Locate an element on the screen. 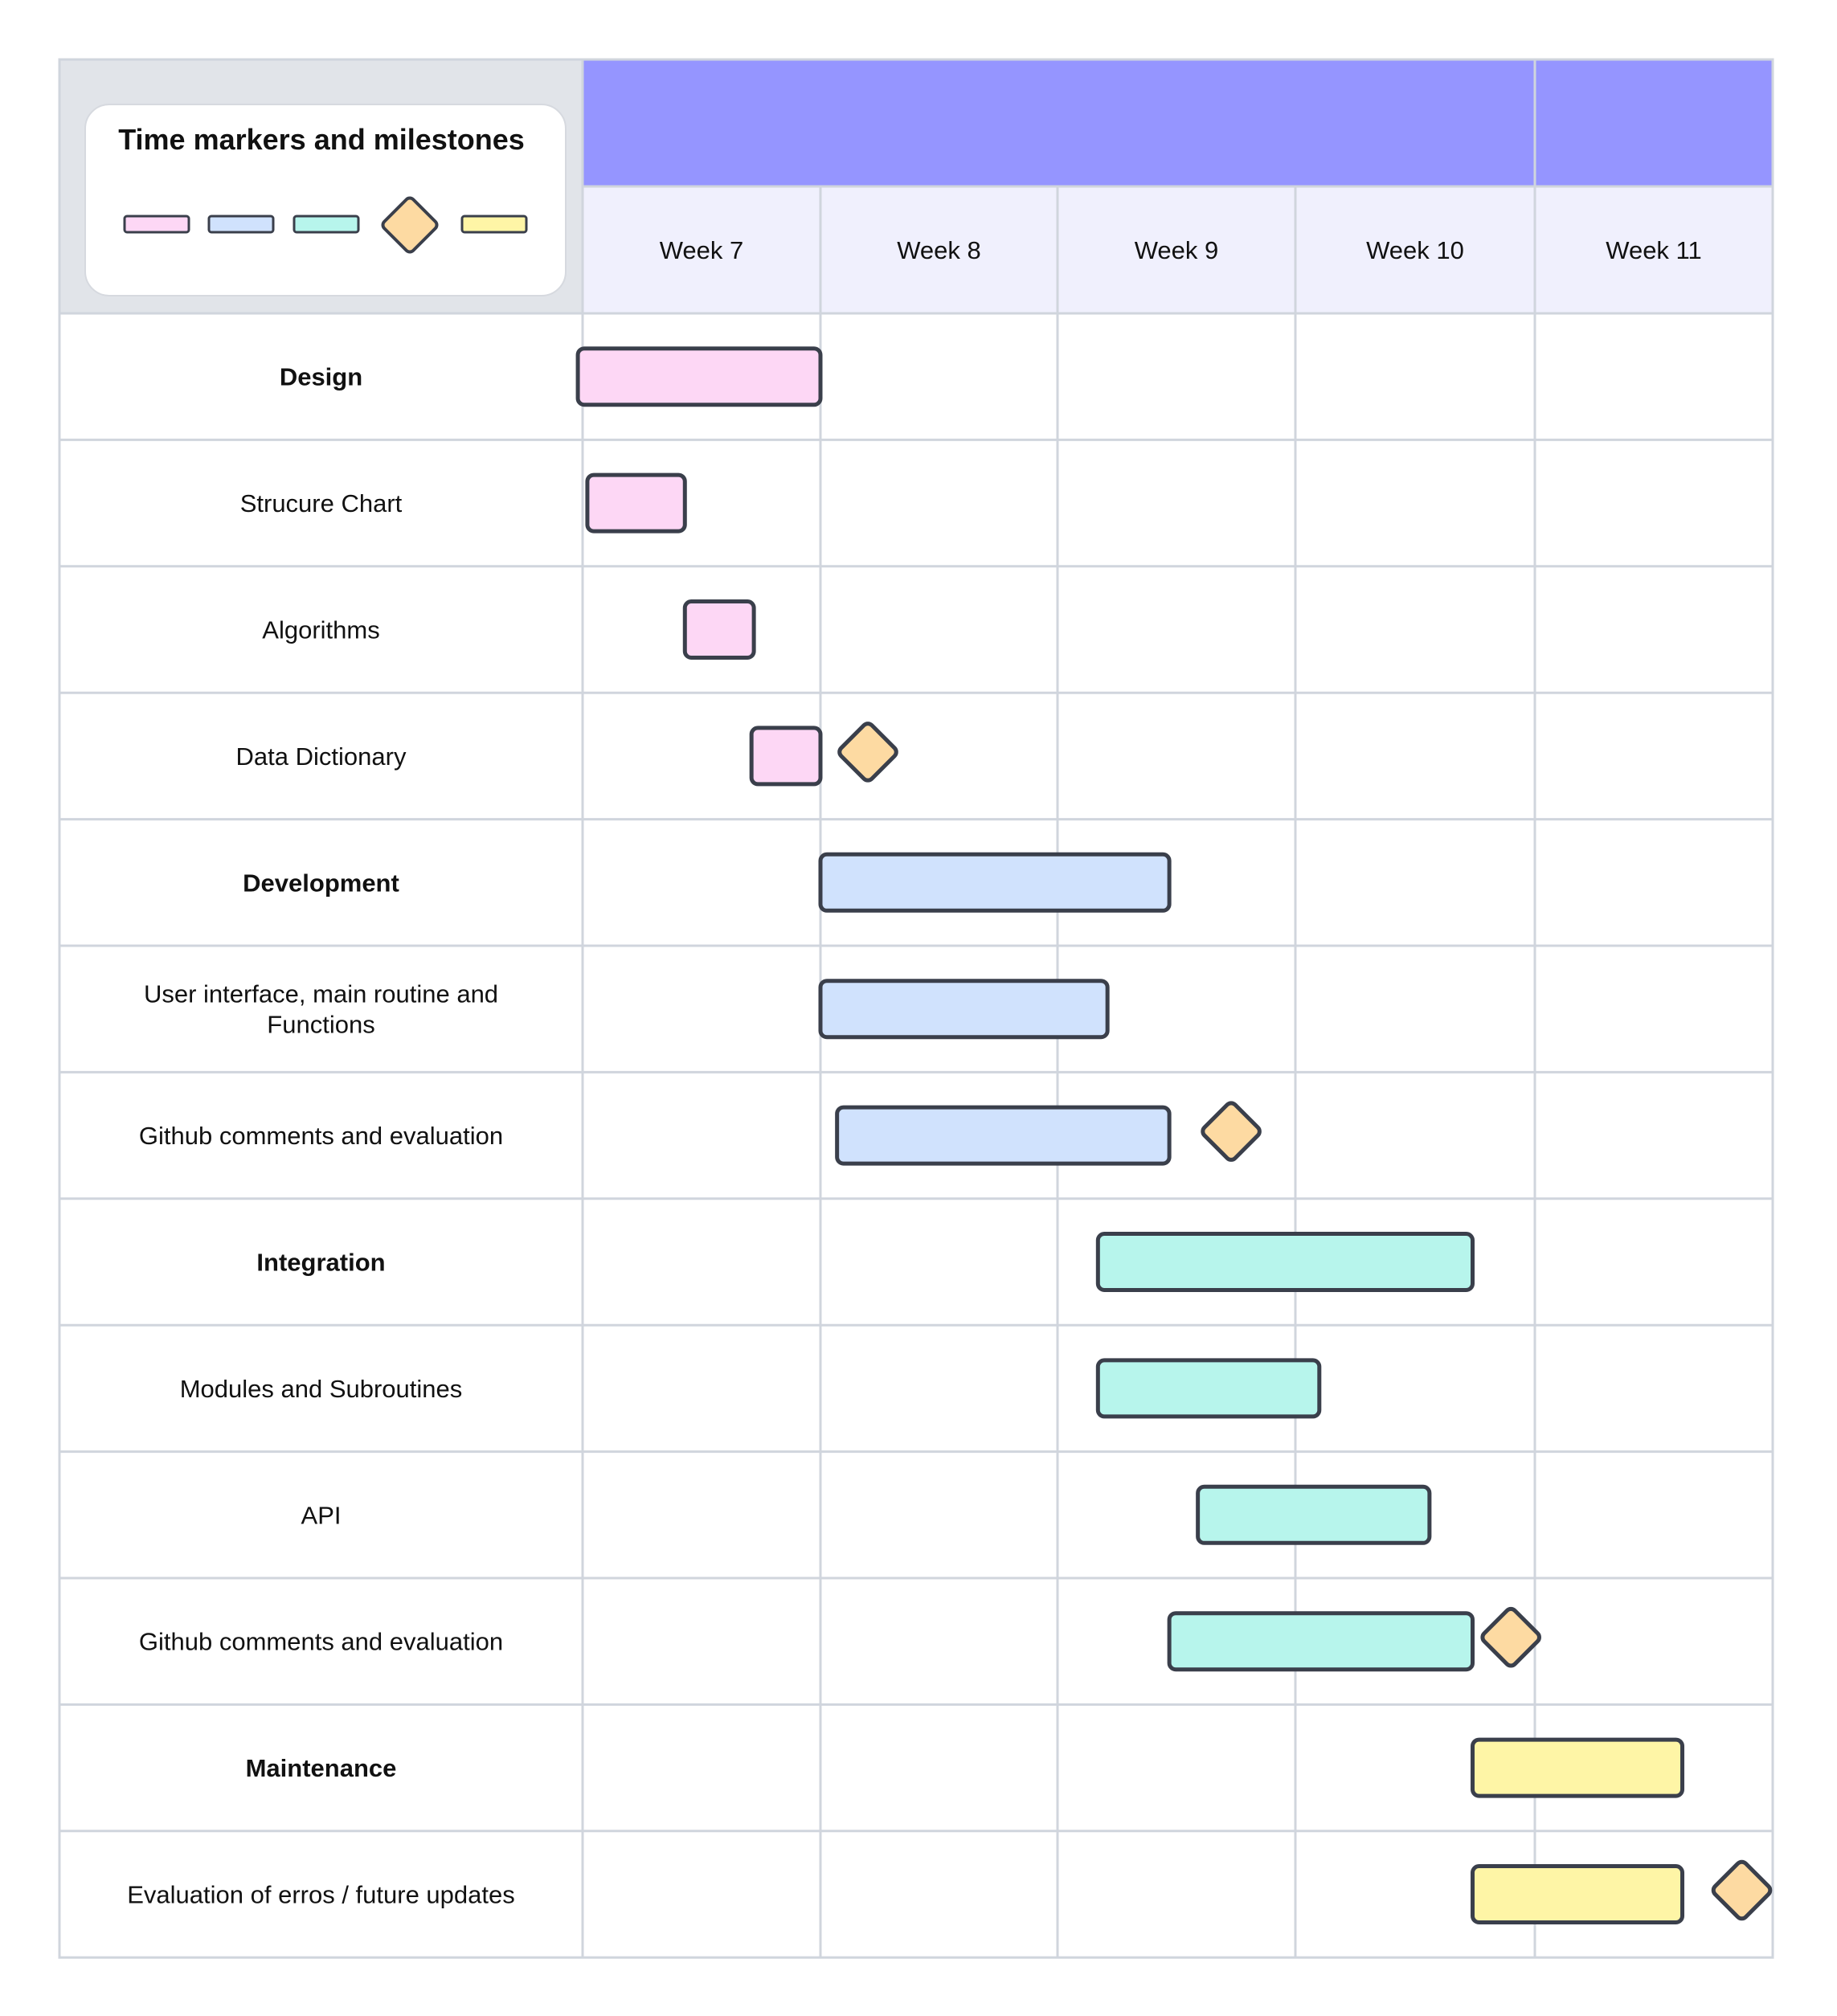 Image resolution: width=1837 pixels, height=2016 pixels. task-bar-modules-and-subroutines is located at coordinates (1209, 1388).